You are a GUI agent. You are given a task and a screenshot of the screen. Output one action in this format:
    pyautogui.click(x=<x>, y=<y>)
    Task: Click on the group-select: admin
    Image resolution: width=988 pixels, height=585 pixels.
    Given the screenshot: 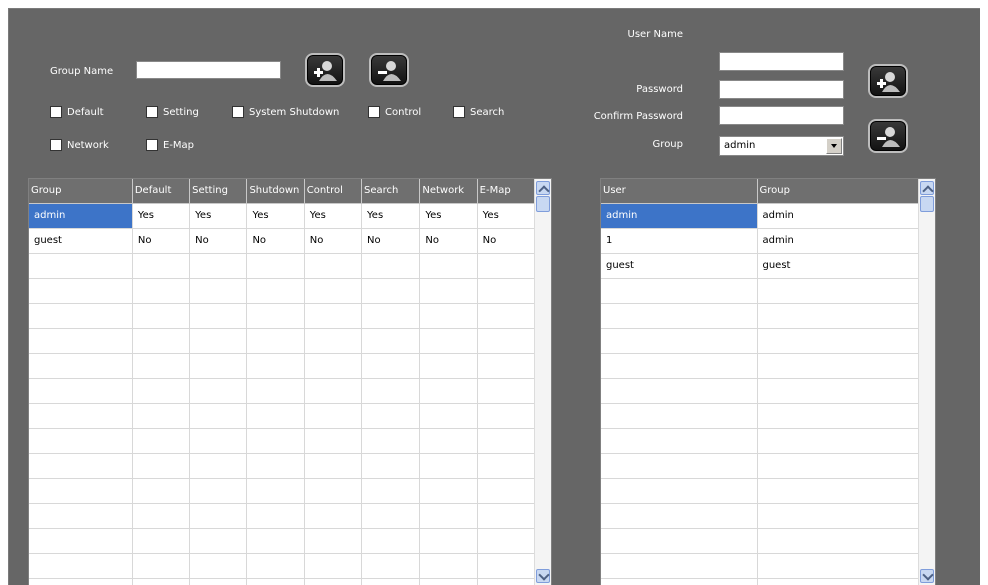 What is the action you would take?
    pyautogui.click(x=781, y=146)
    